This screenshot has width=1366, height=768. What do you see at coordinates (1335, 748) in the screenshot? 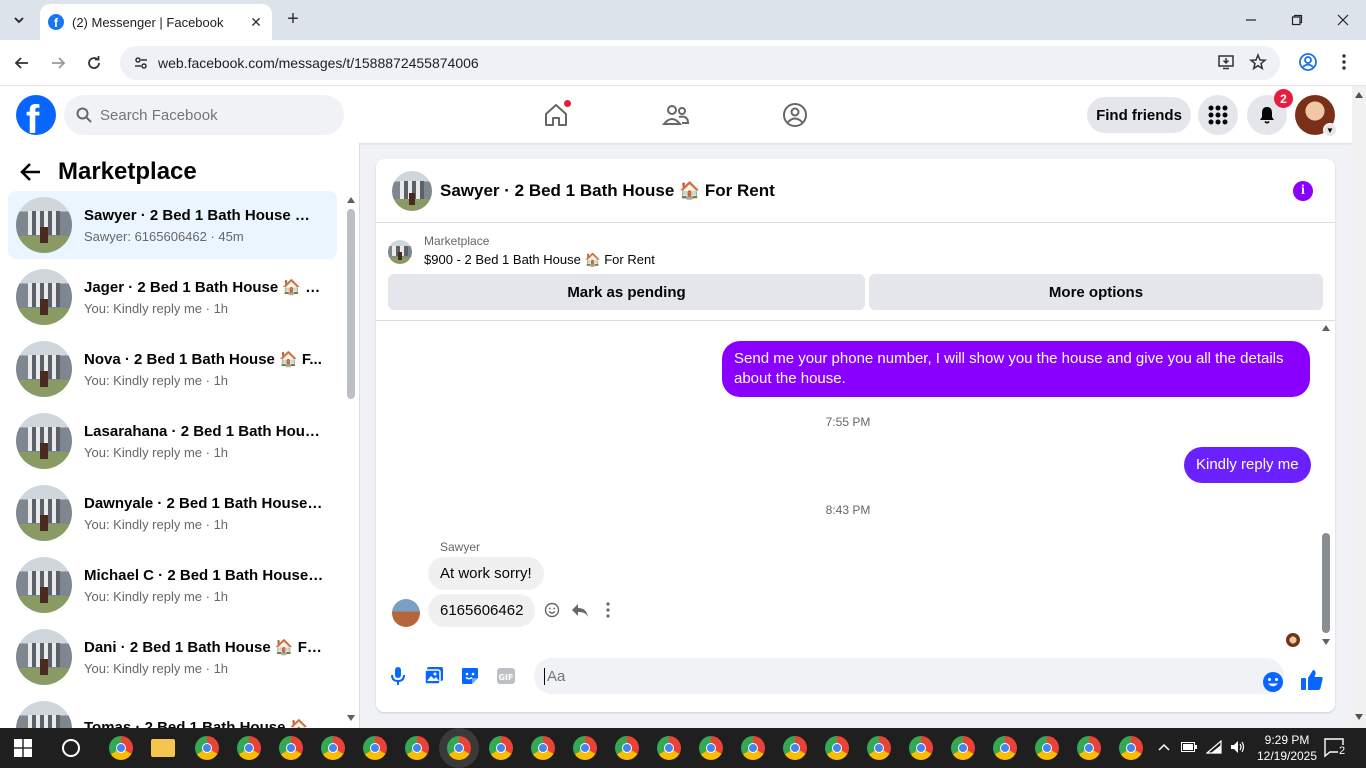
I see `notification-center-button: 2` at bounding box center [1335, 748].